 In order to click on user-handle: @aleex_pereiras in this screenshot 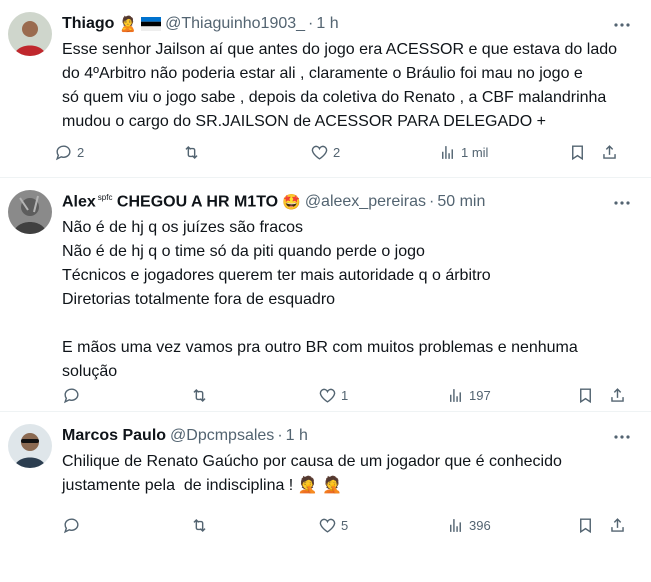, I will do `click(365, 202)`.